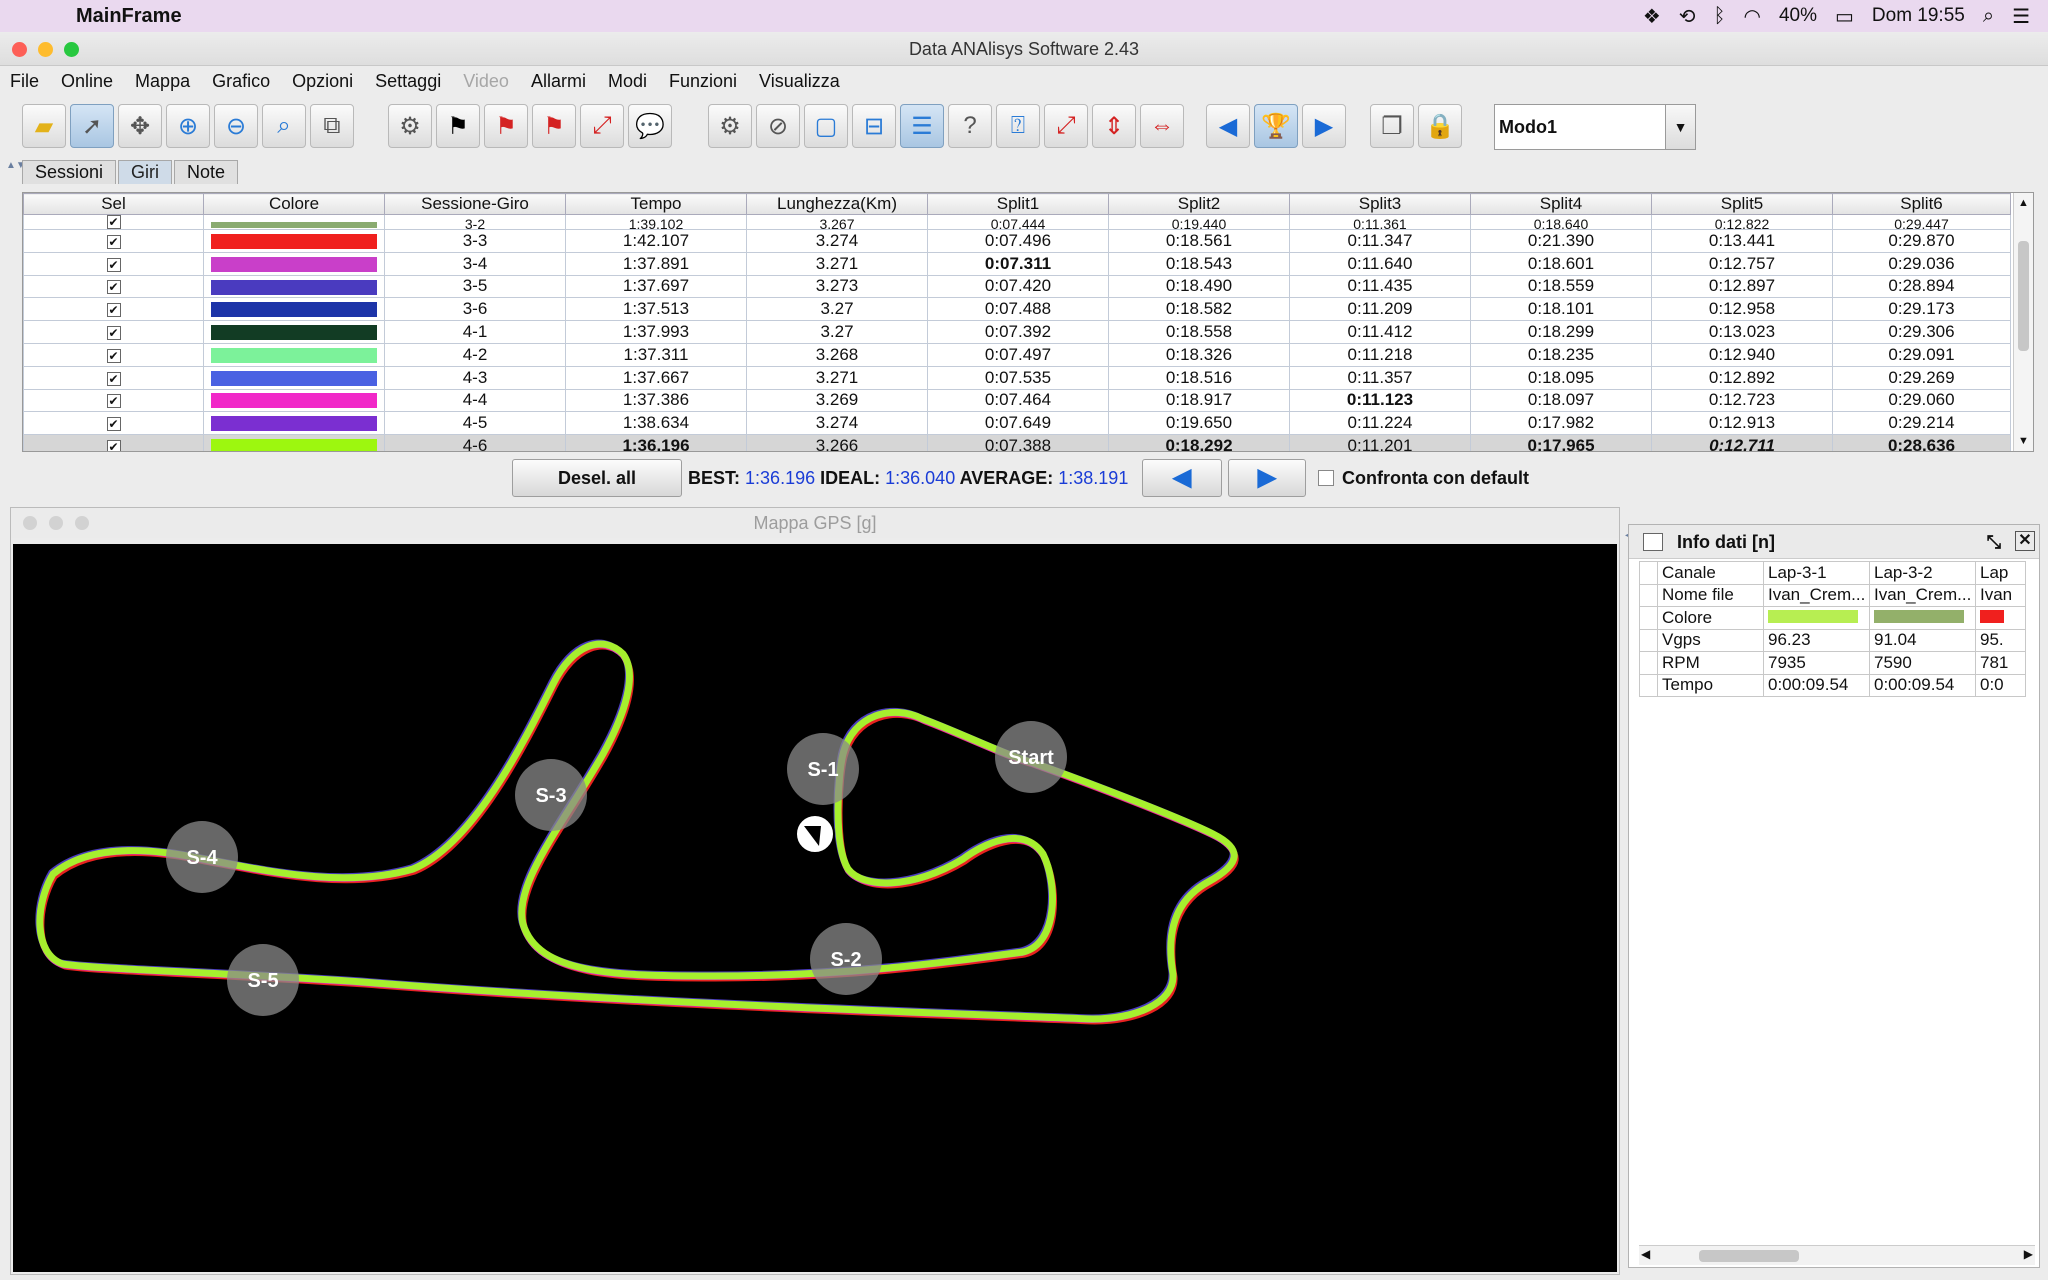  Describe the element at coordinates (145, 172) in the screenshot. I see `tab-giri: Giri` at that location.